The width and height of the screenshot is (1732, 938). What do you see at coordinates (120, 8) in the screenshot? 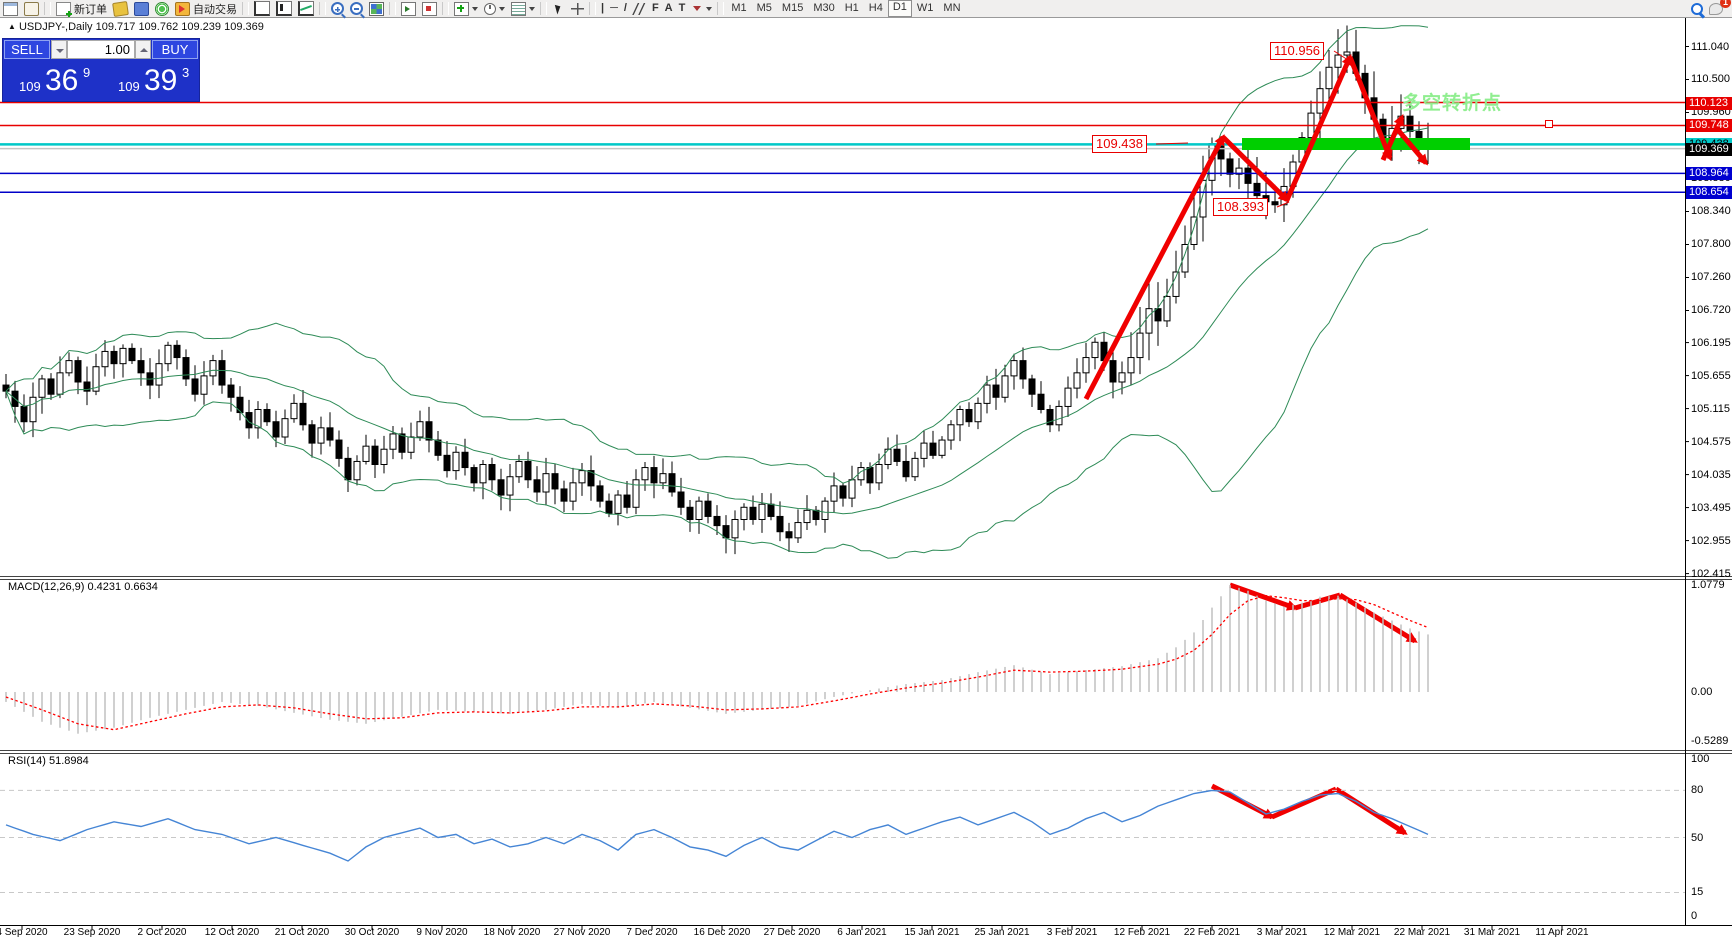
I see `history-center-icon` at bounding box center [120, 8].